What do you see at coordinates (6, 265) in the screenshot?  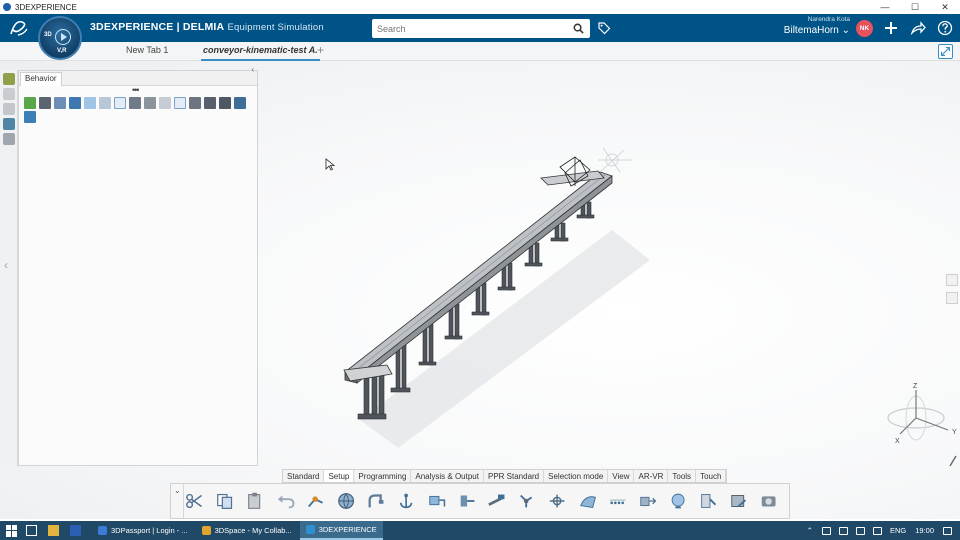 I see `expand-left-panel-icon: ‹` at bounding box center [6, 265].